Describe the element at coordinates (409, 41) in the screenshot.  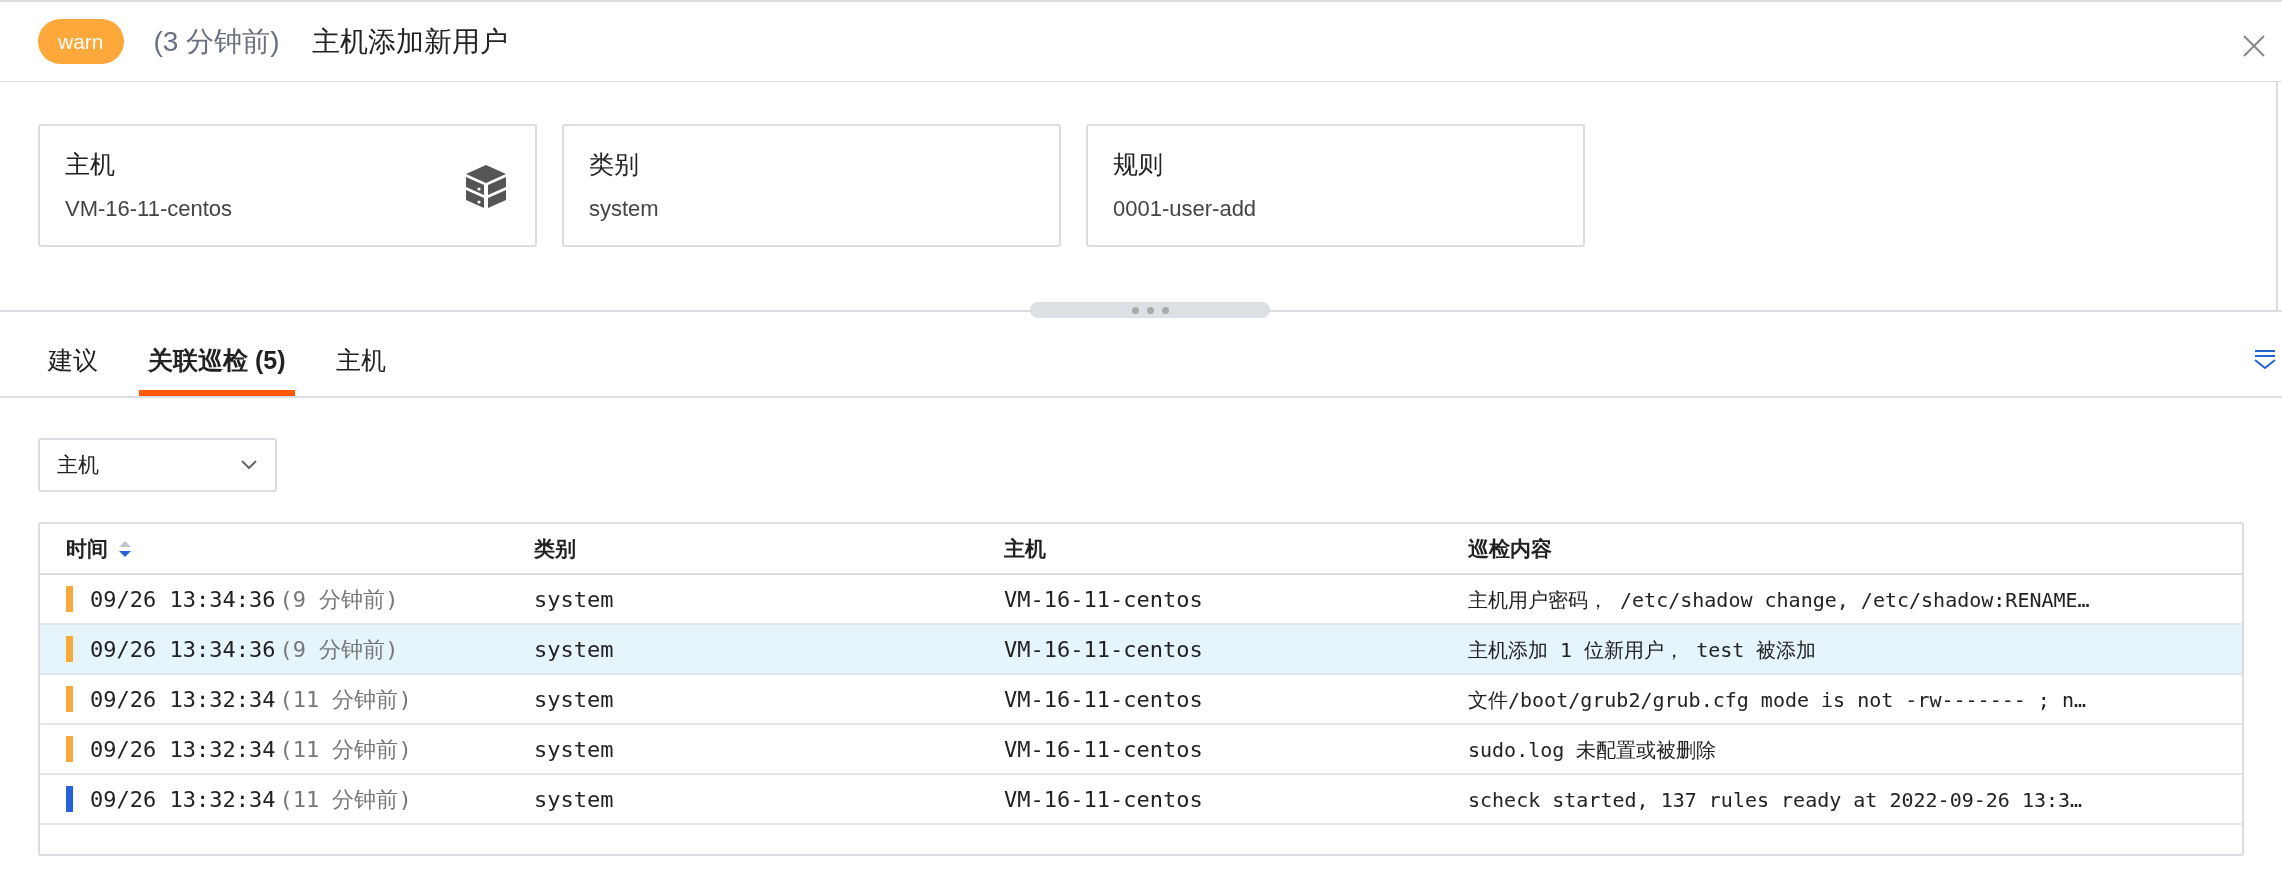
I see `alert-title: 主机添加新用户` at that location.